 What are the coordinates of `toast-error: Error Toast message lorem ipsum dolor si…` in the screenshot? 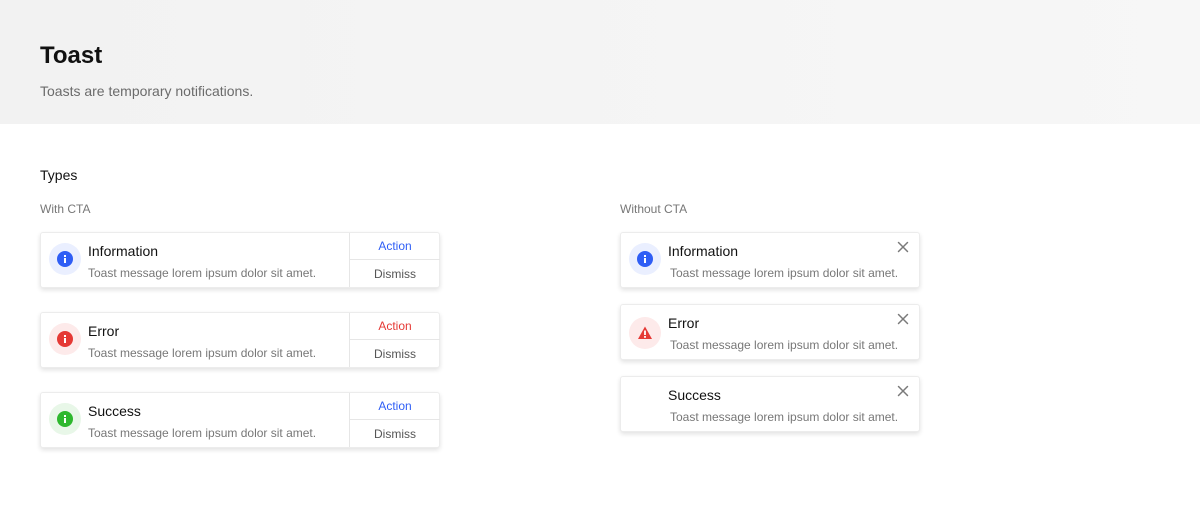 It's located at (770, 332).